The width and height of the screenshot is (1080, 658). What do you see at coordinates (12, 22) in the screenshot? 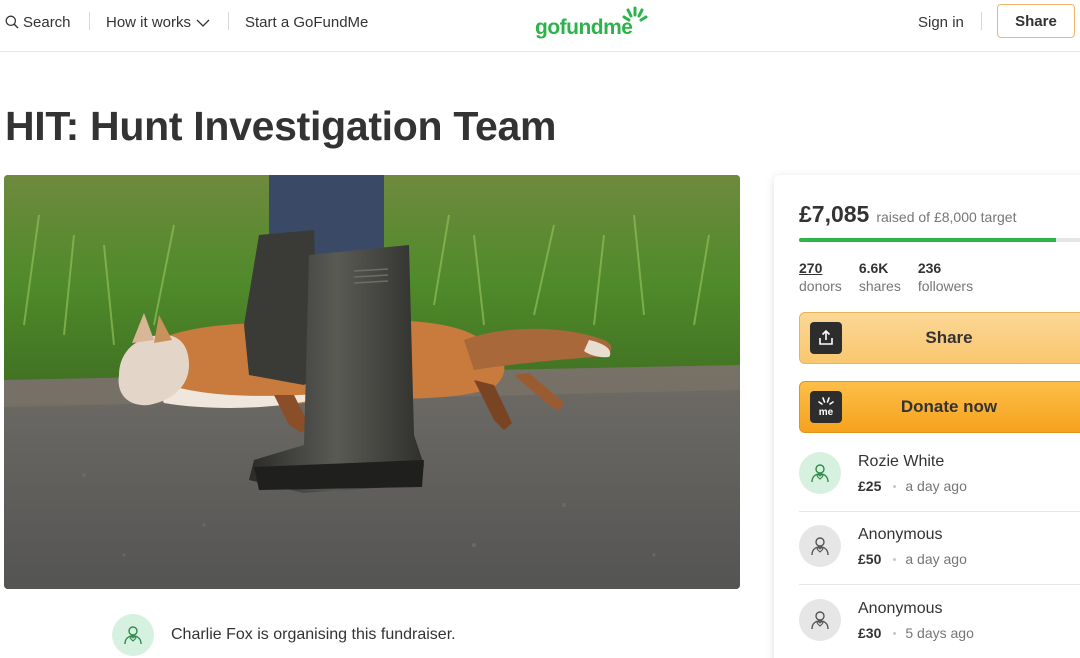
I see `search-icon` at bounding box center [12, 22].